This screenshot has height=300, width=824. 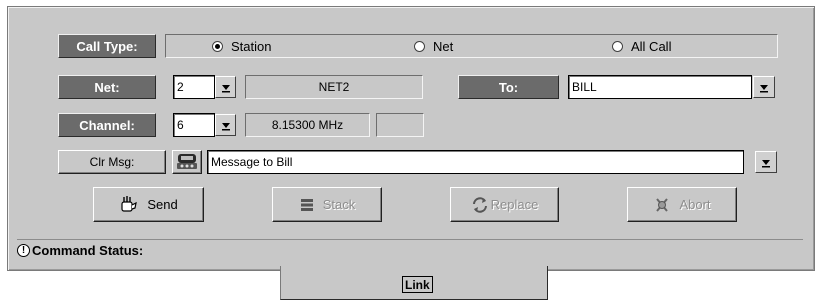 I want to click on stack-label: Stack, so click(x=339, y=204).